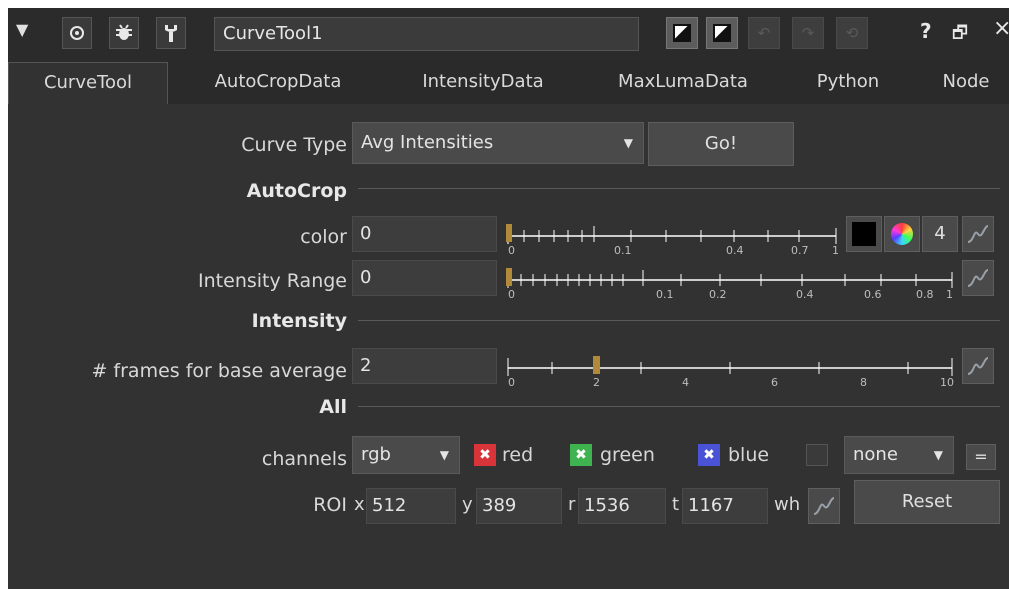 This screenshot has height=589, width=1009. What do you see at coordinates (424, 366) in the screenshot?
I see `frames-field: 2` at bounding box center [424, 366].